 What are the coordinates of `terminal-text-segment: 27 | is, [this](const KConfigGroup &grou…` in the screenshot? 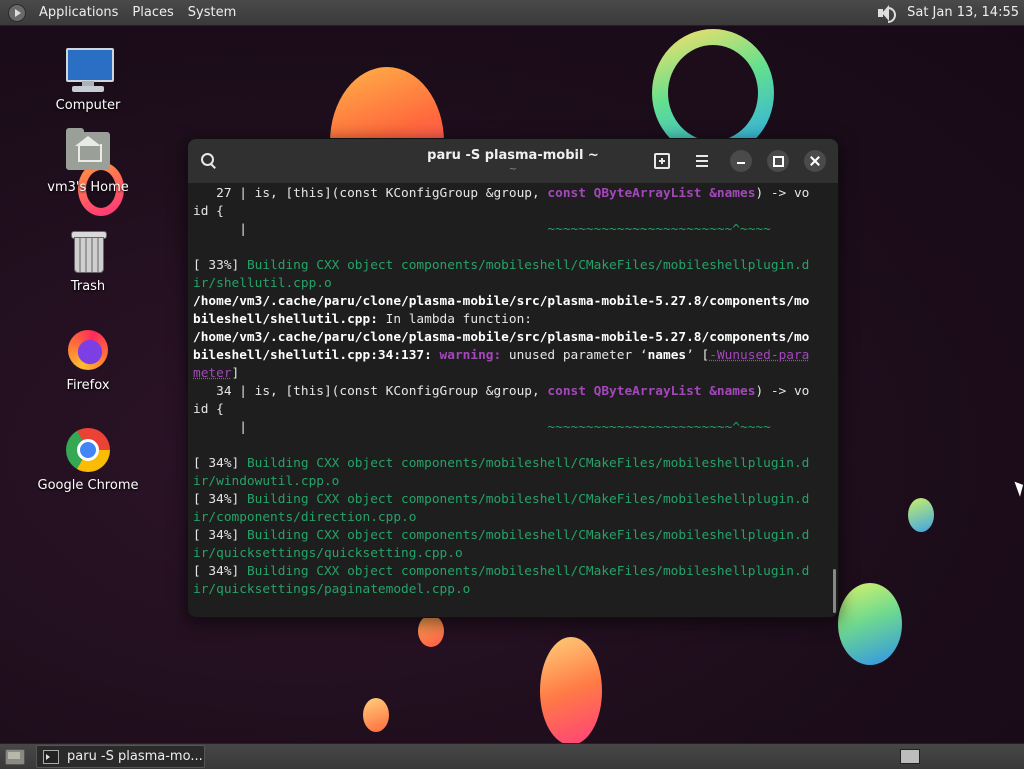 It's located at (370, 193).